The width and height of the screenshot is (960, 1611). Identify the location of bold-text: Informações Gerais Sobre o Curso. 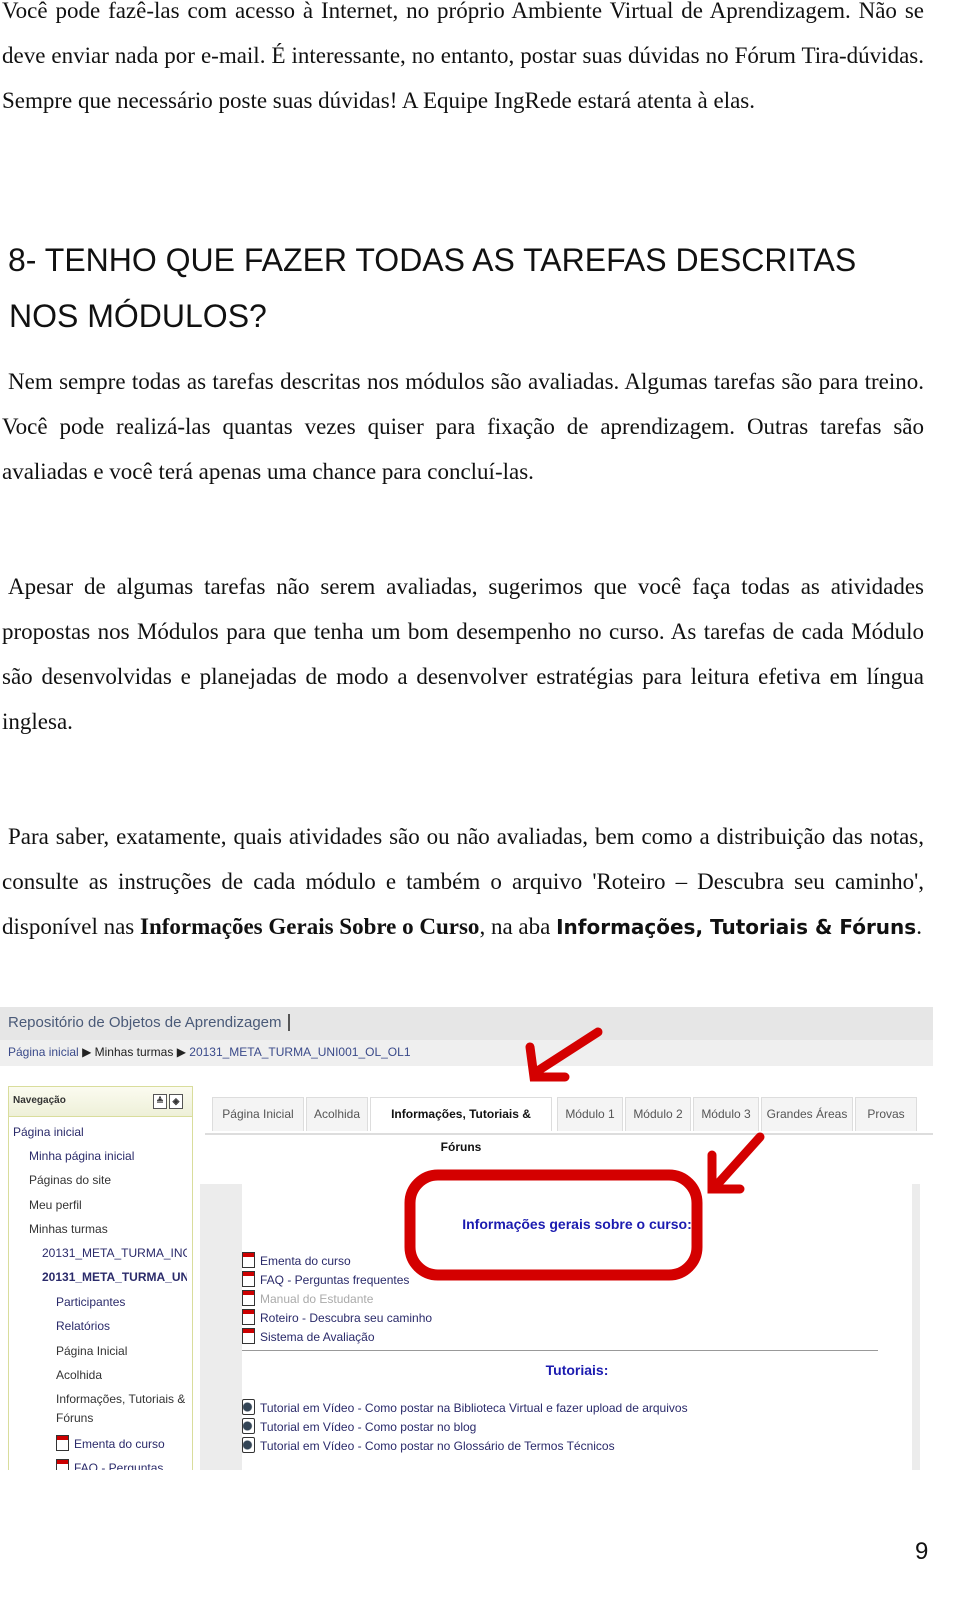
(310, 926).